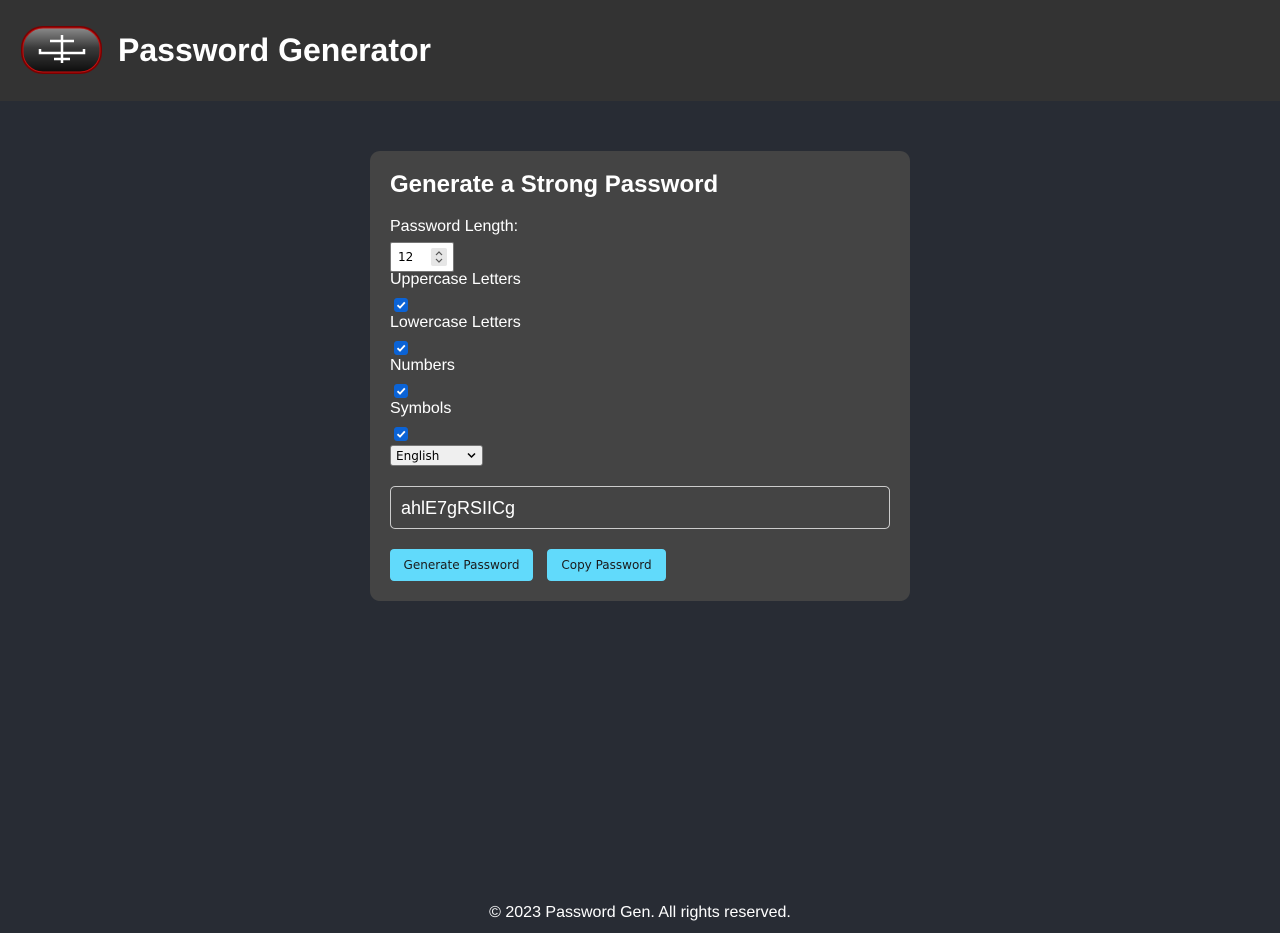 The image size is (1280, 933). I want to click on lowercase-checkbox, so click(401, 348).